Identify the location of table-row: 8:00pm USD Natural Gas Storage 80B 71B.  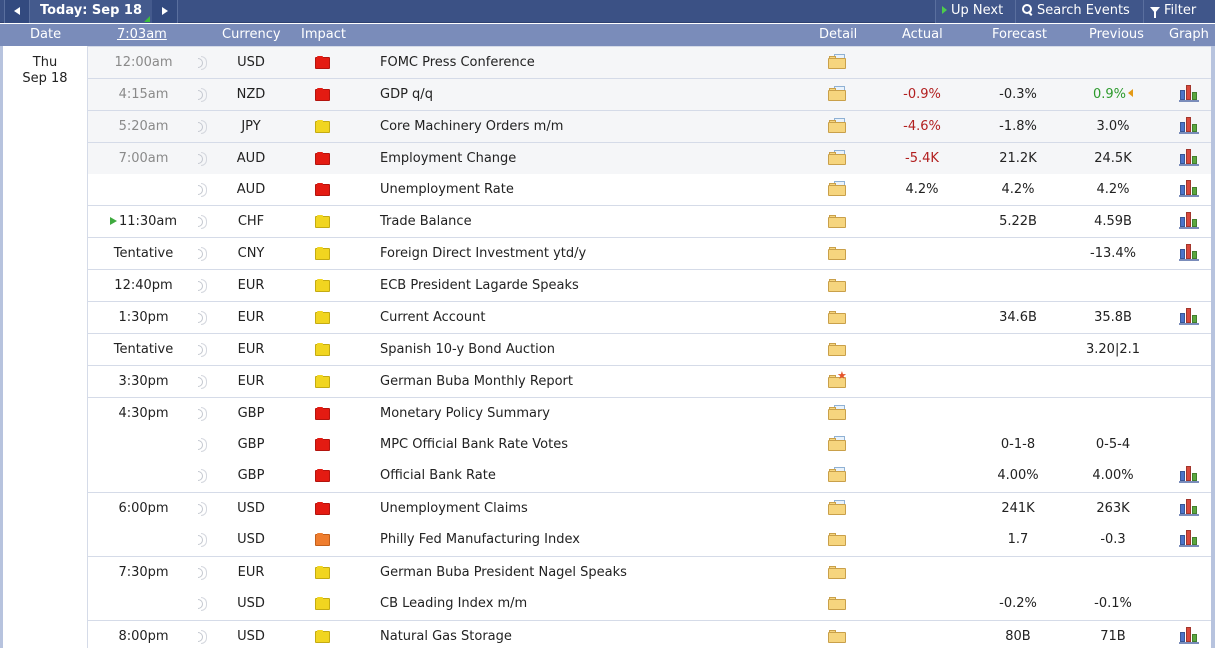
(649, 634).